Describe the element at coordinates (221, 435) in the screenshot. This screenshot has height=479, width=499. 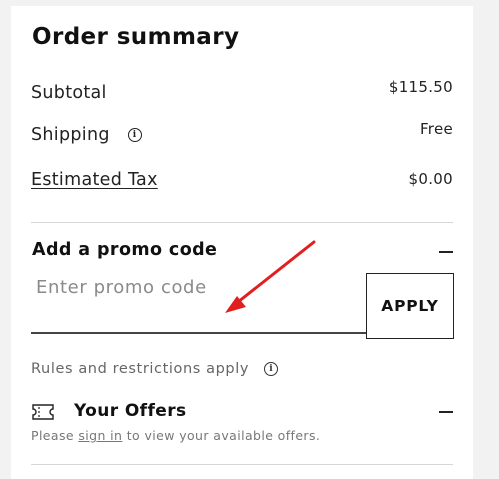
I see `offers-suffix: to view your available offers.` at that location.